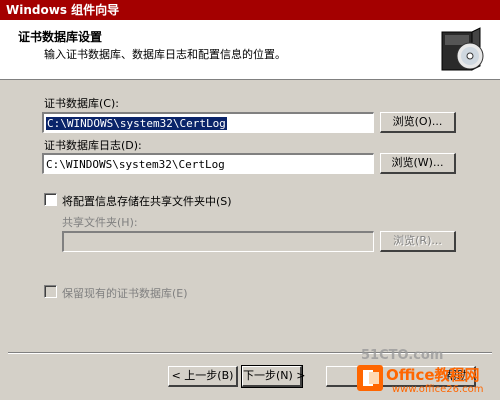 The height and width of the screenshot is (400, 500). I want to click on shared-folder-checkbox, so click(50, 199).